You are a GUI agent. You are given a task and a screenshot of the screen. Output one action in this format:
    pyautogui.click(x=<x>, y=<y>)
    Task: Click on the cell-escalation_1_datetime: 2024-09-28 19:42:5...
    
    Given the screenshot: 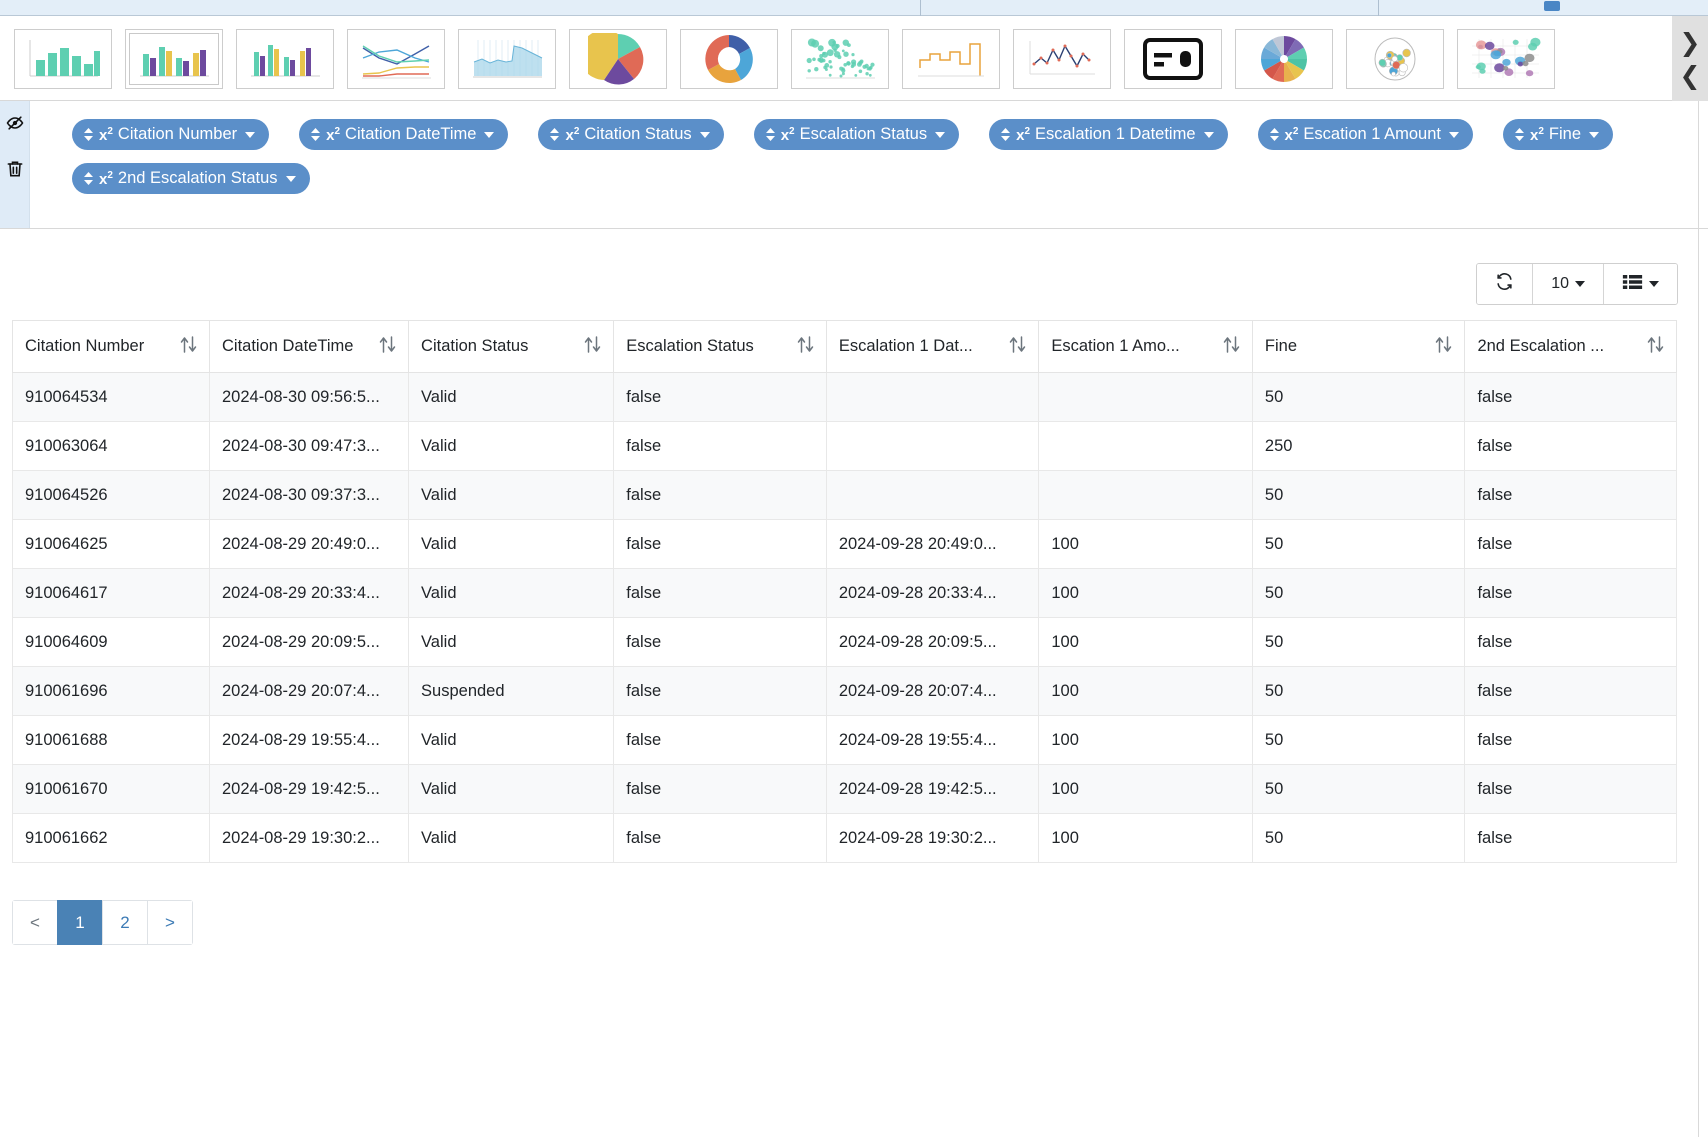 What is the action you would take?
    pyautogui.click(x=932, y=789)
    